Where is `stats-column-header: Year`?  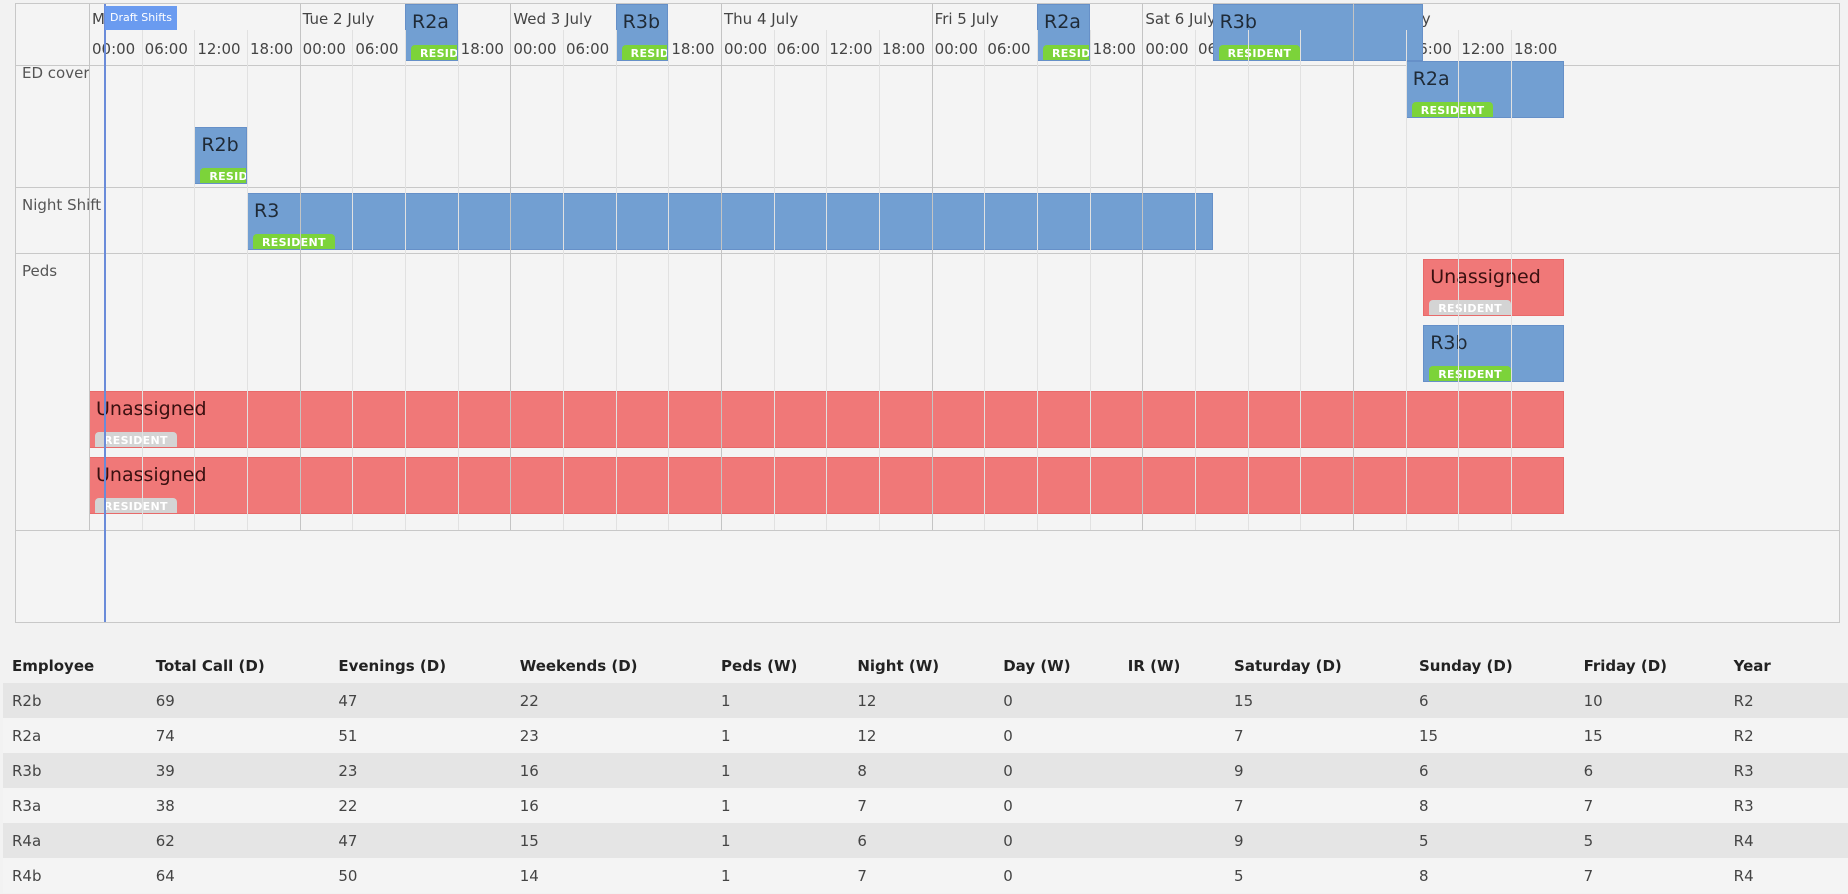
stats-column-header: Year is located at coordinates (1752, 665).